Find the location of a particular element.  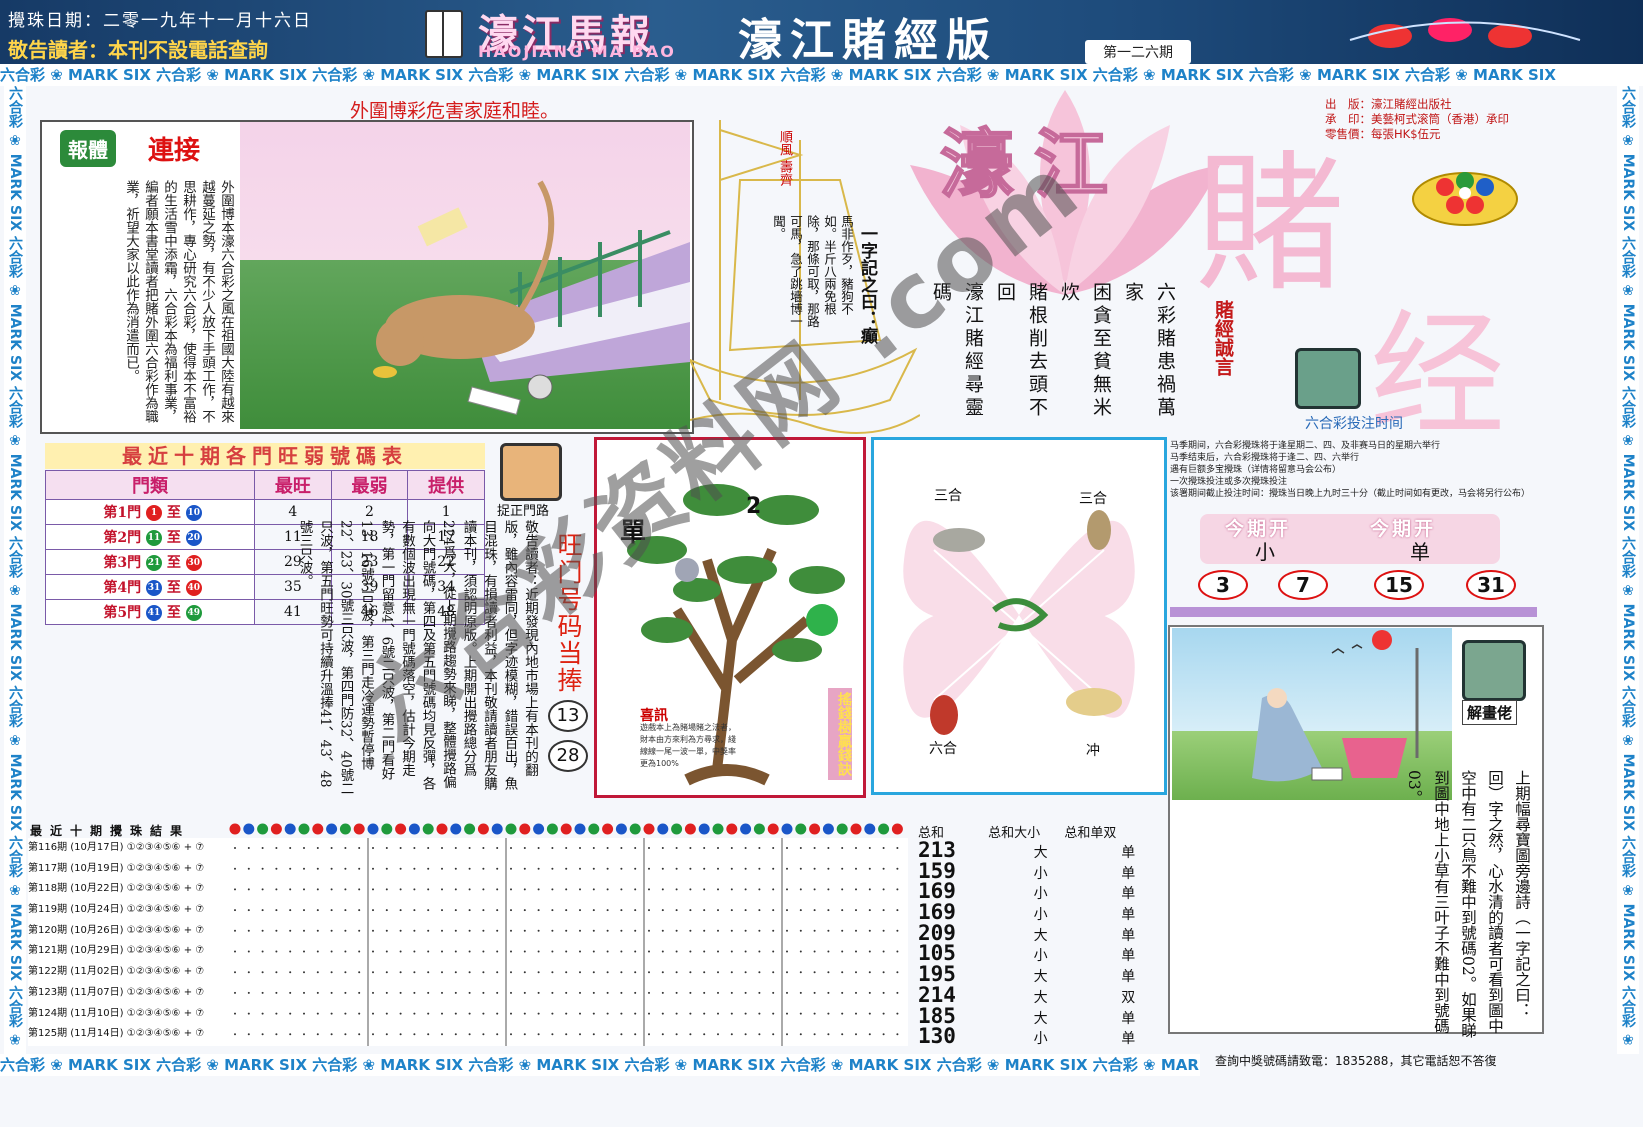

sum-value: 195 is located at coordinates (937, 974).